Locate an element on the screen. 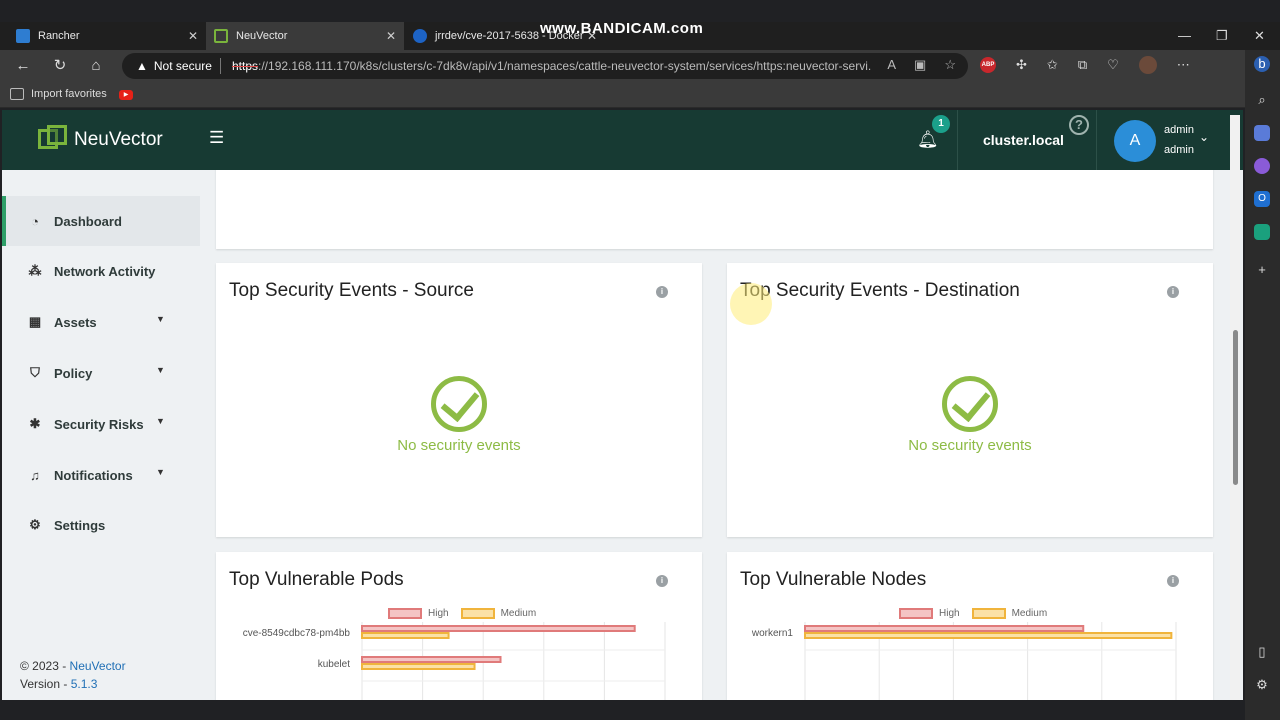  security-indicator: ▲ Not secure is located at coordinates (174, 66).